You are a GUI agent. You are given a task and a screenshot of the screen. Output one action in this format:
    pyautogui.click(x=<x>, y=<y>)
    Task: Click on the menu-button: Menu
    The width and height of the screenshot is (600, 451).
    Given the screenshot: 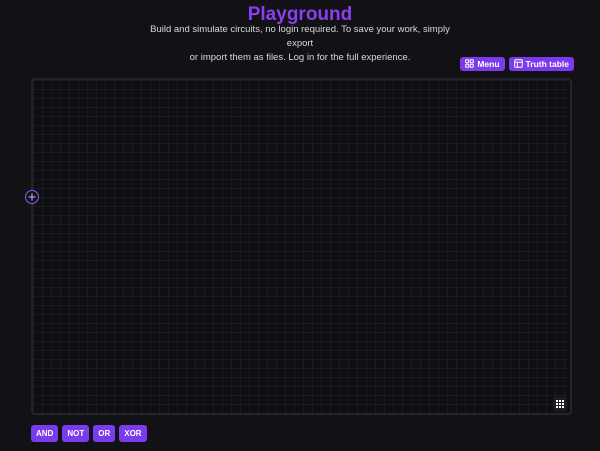 What is the action you would take?
    pyautogui.click(x=482, y=64)
    